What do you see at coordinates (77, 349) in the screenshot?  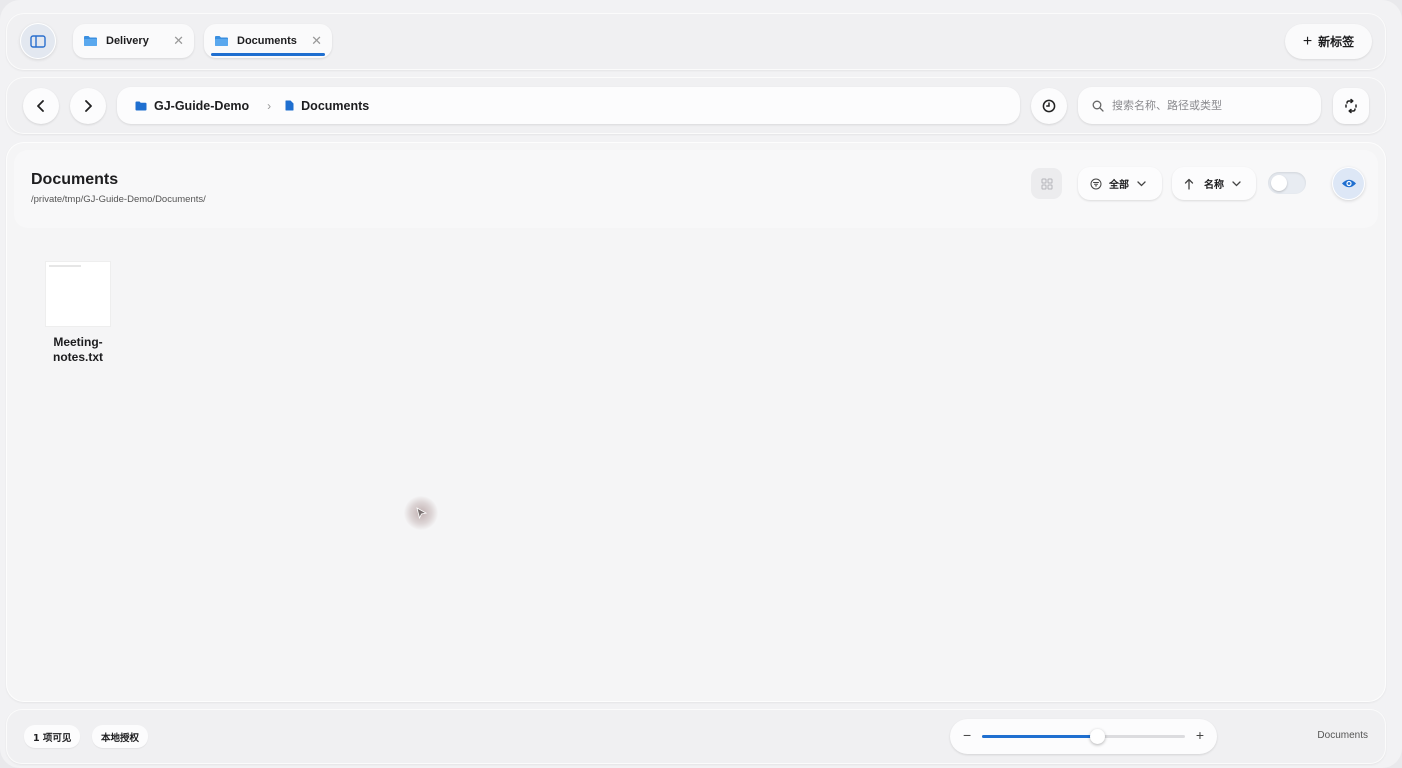 I see `file-name: Meeting- notes.txt` at bounding box center [77, 349].